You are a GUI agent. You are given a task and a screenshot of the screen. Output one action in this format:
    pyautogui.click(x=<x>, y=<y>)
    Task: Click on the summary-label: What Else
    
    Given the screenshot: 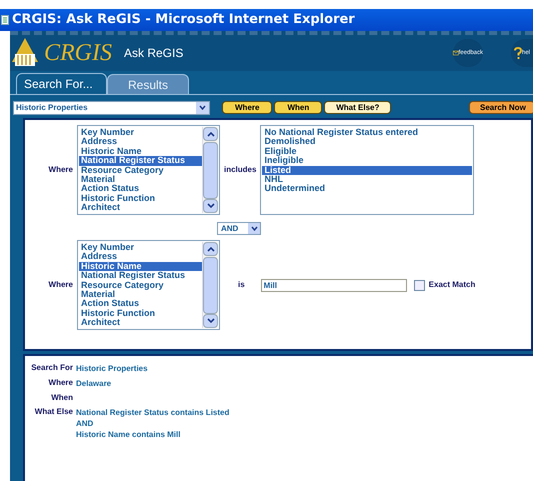 What is the action you would take?
    pyautogui.click(x=53, y=412)
    